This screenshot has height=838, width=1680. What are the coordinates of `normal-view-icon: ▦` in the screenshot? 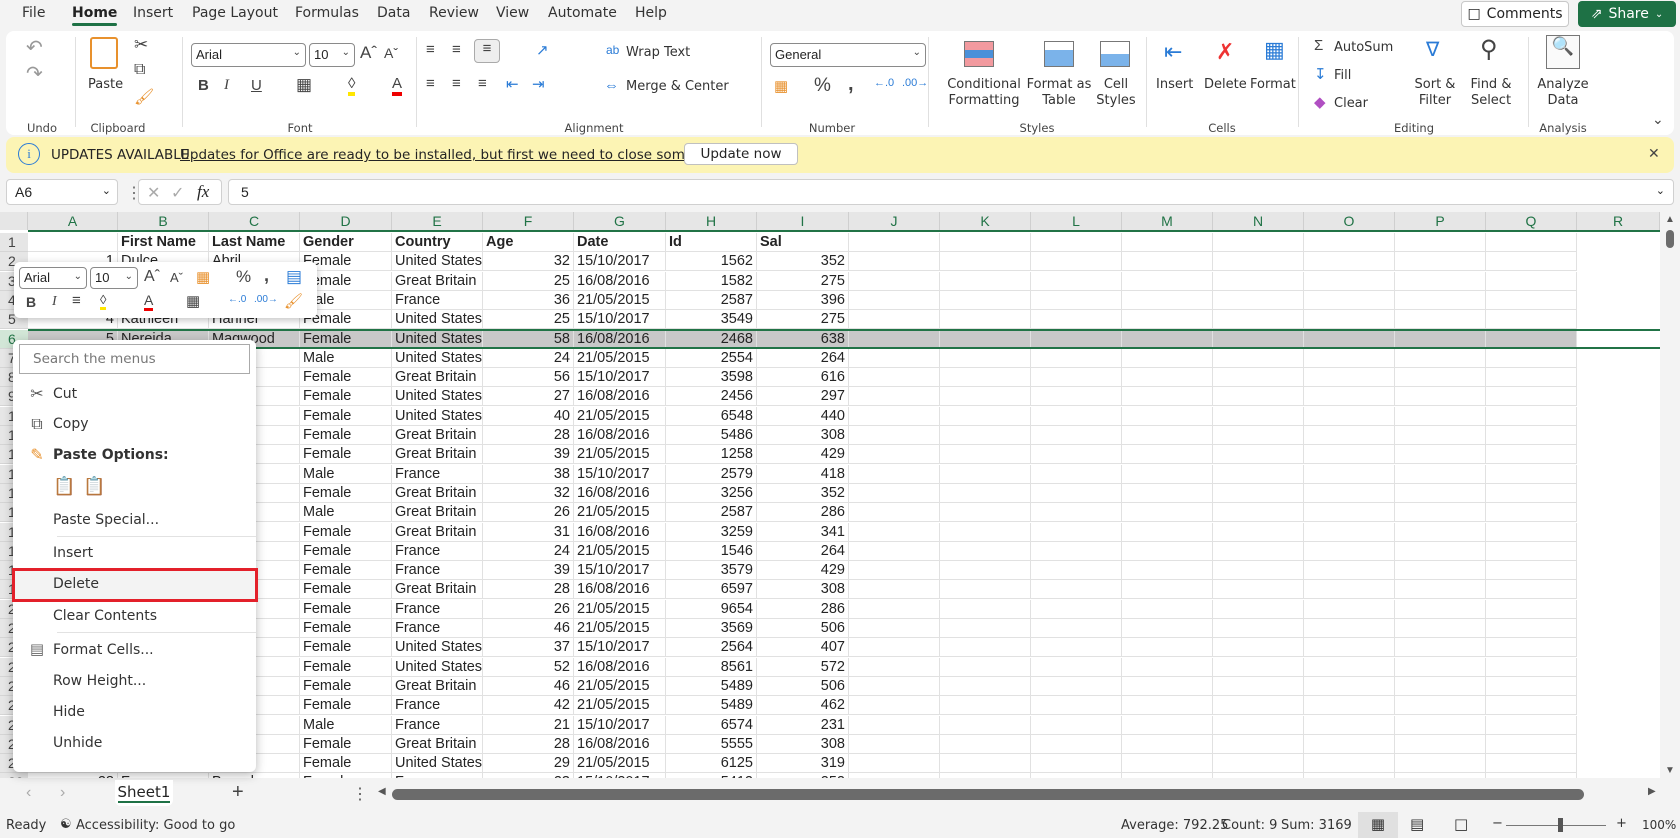 It's located at (1378, 825).